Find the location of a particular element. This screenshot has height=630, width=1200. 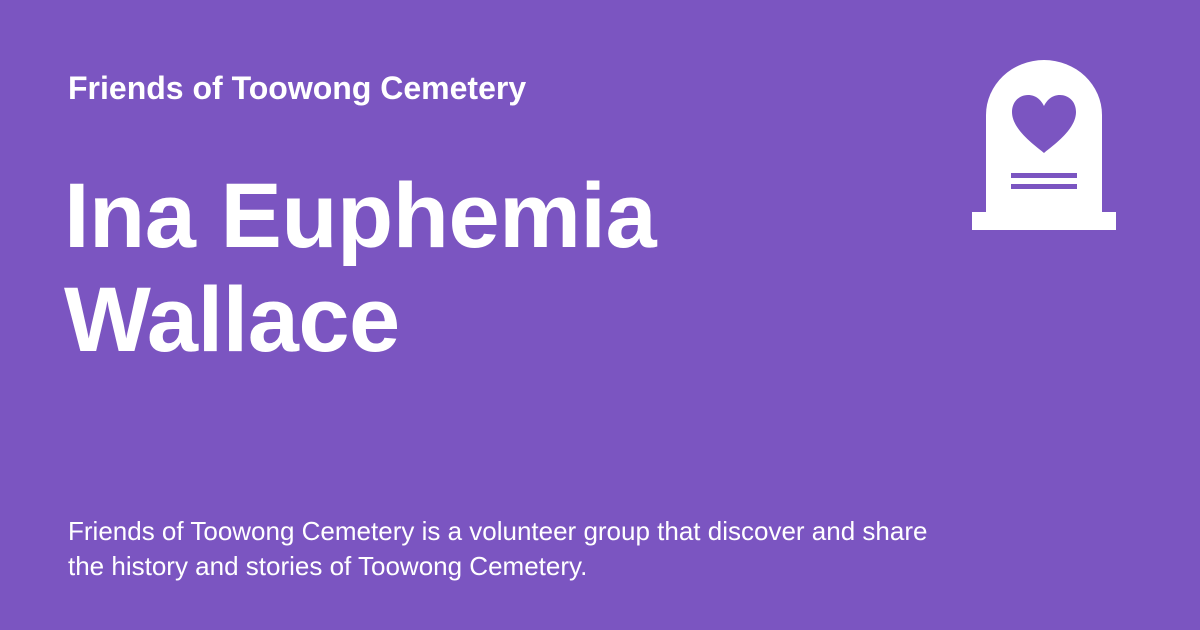

headstone-base is located at coordinates (1044, 221).